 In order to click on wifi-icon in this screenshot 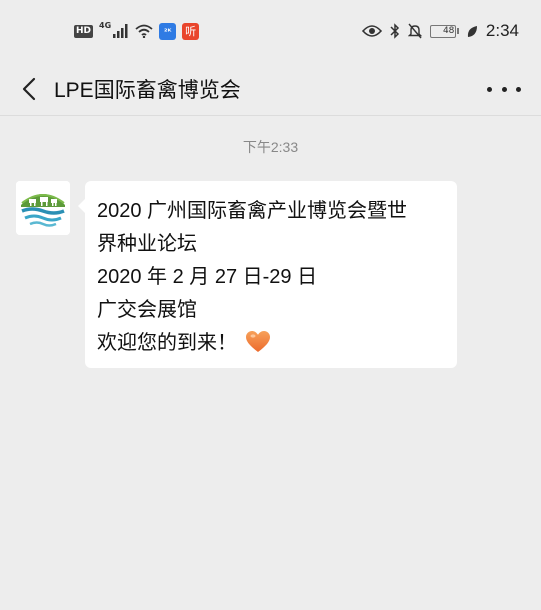, I will do `click(144, 31)`.